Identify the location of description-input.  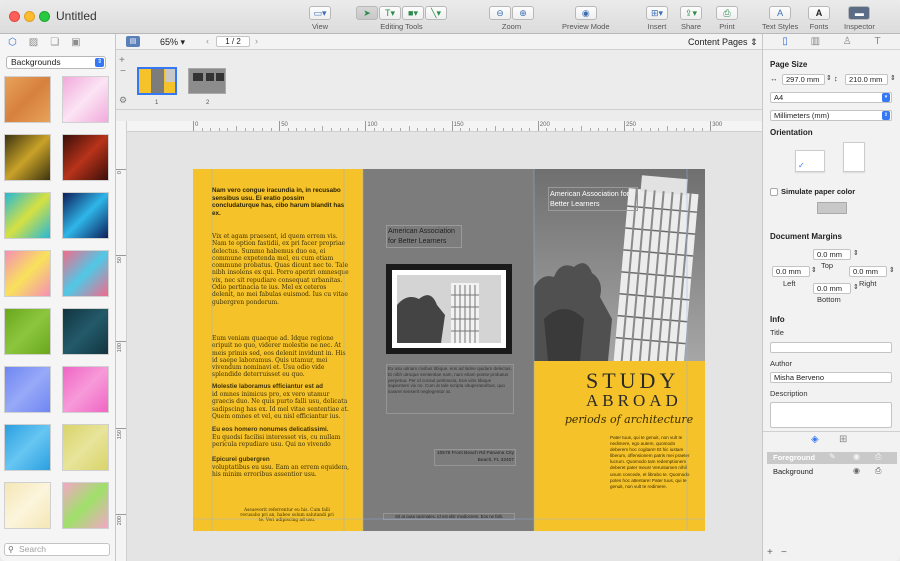
(831, 415).